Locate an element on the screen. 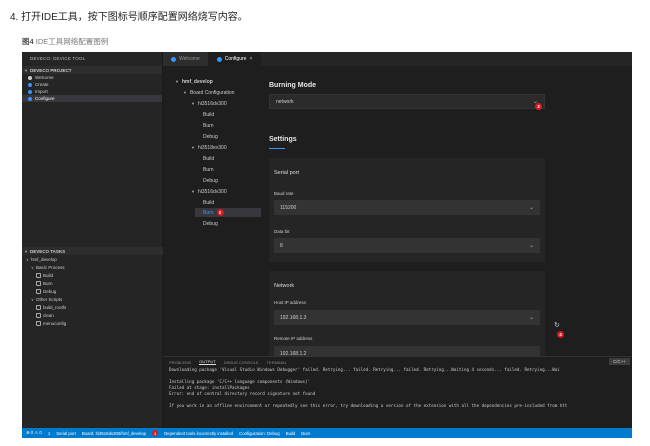 Image resolution: width=650 pixels, height=446 pixels. step-badge: 2 is located at coordinates (220, 212).